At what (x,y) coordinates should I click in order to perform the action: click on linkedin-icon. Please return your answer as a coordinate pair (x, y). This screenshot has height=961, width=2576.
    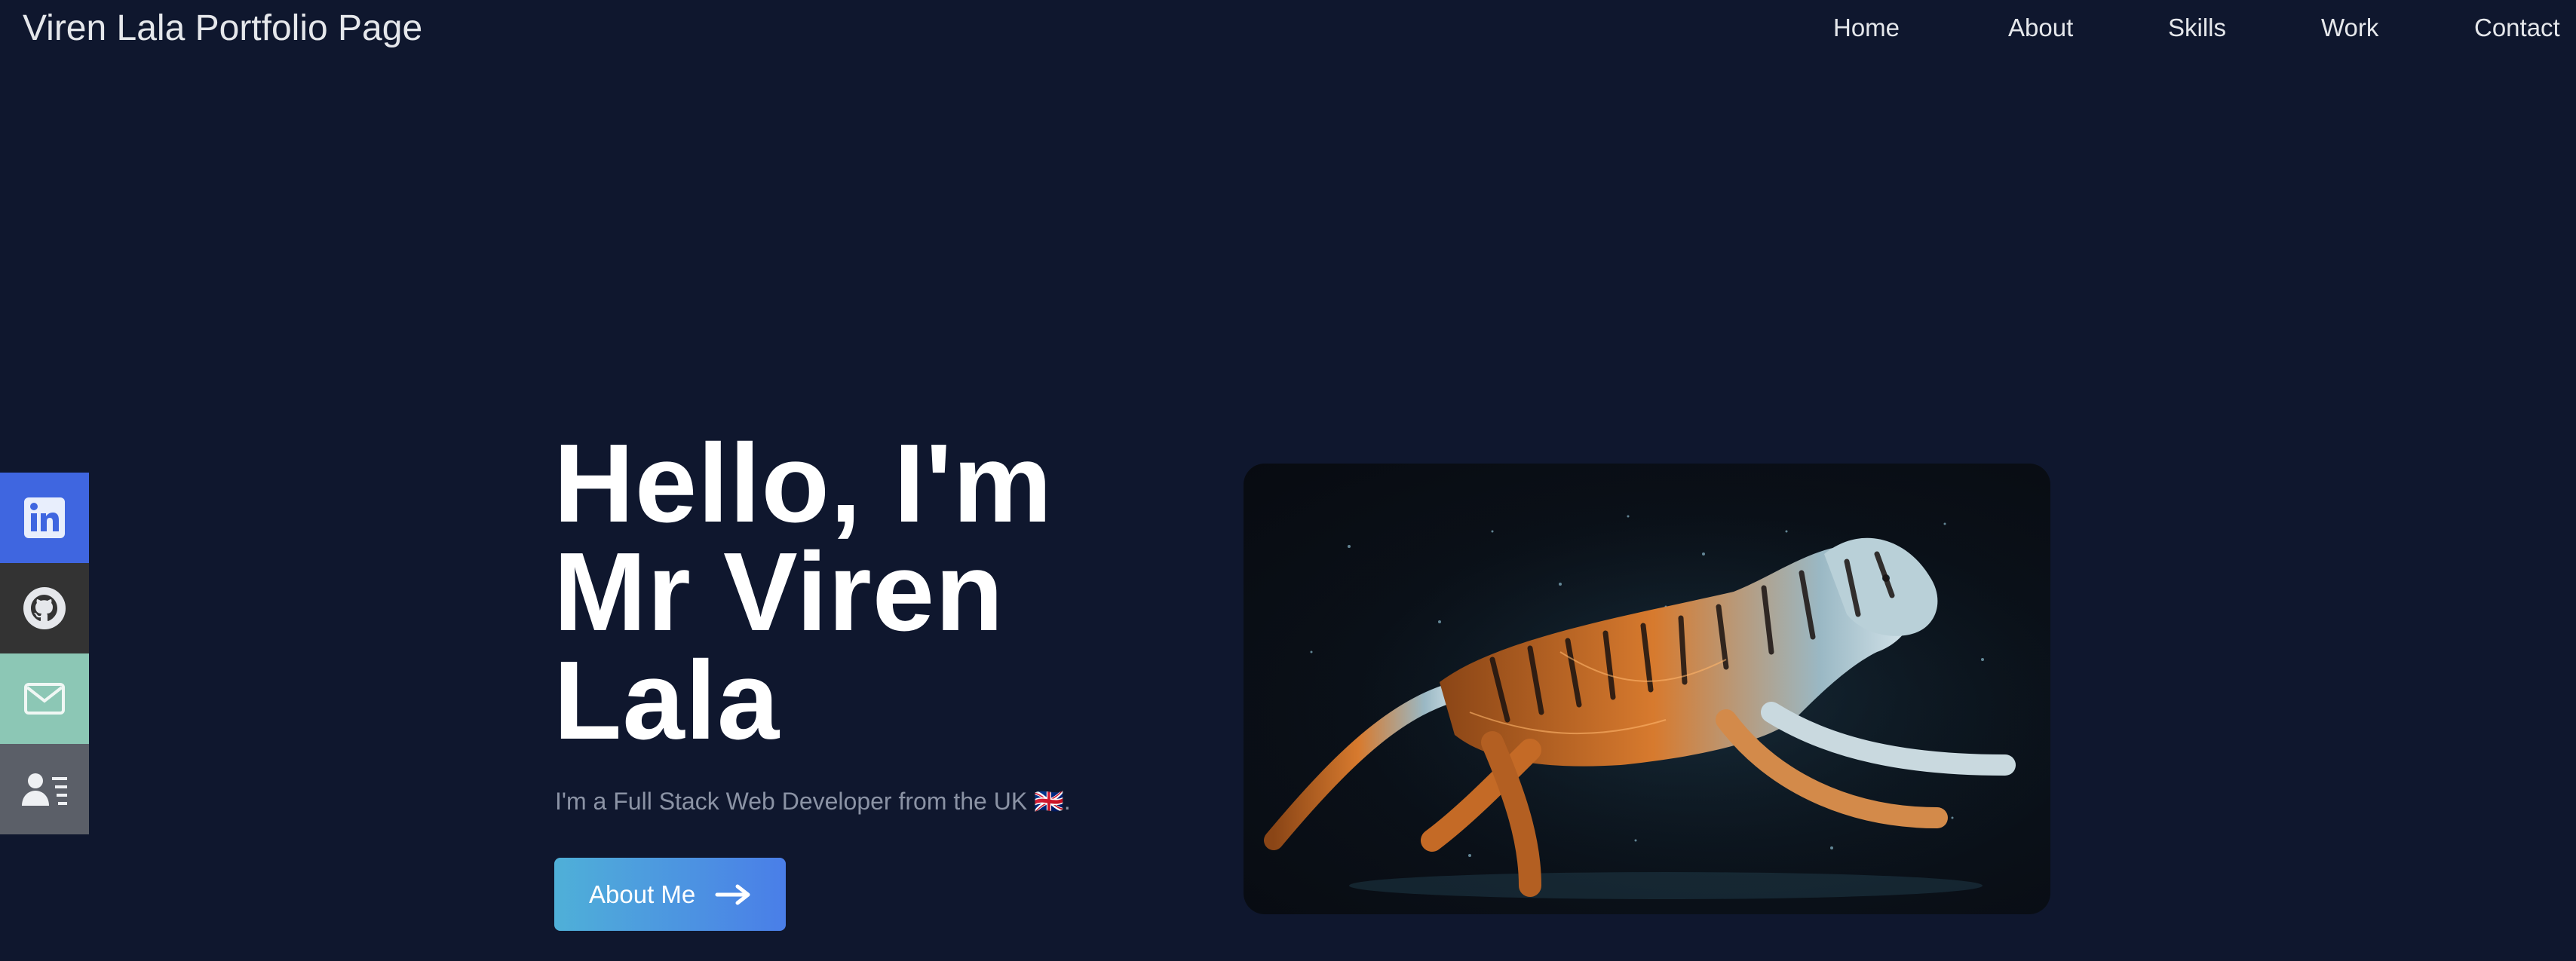
    Looking at the image, I should click on (44, 517).